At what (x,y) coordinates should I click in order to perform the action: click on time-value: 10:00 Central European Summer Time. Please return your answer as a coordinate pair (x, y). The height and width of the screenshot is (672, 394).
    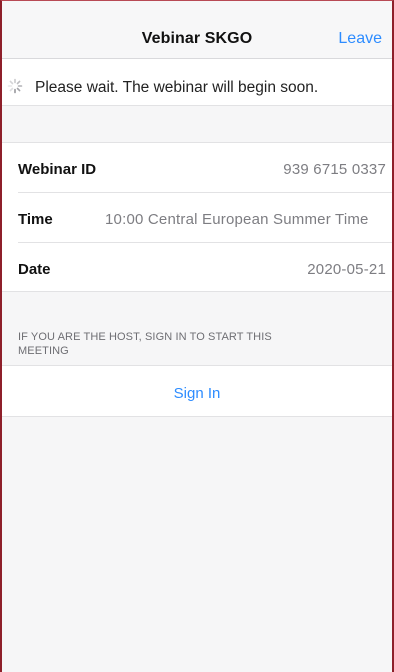
    Looking at the image, I should click on (237, 219).